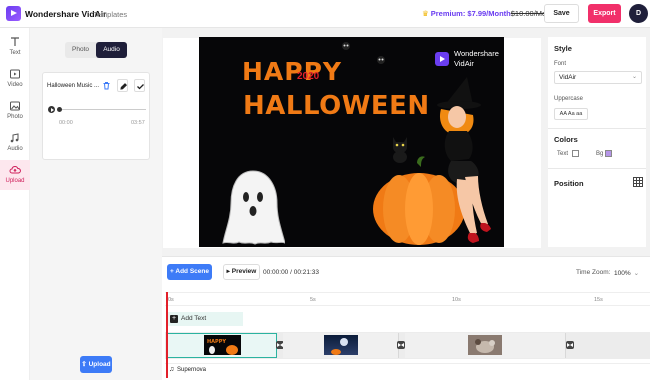 The height and width of the screenshot is (380, 650). What do you see at coordinates (622, 273) in the screenshot?
I see `time-zoom-value: 100%` at bounding box center [622, 273].